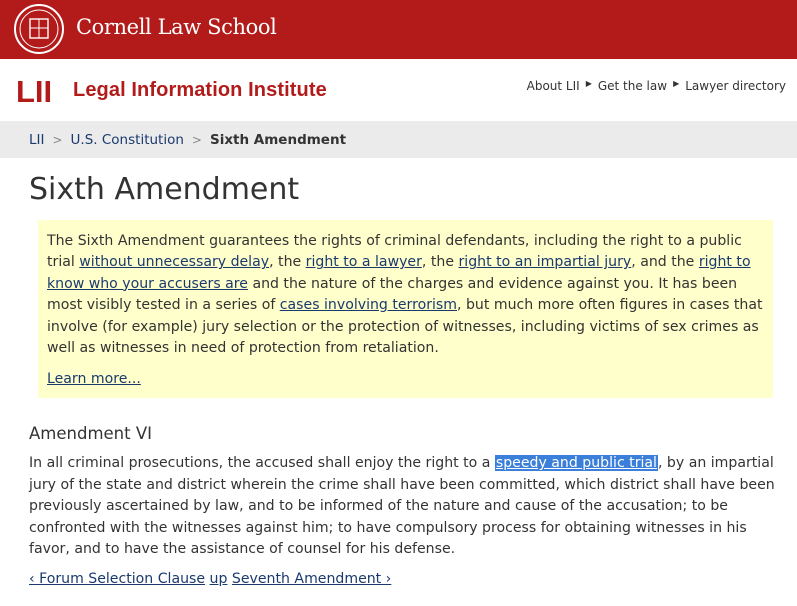 The height and width of the screenshot is (606, 797). What do you see at coordinates (200, 89) in the screenshot?
I see `lii-title: Legal Information Institute` at bounding box center [200, 89].